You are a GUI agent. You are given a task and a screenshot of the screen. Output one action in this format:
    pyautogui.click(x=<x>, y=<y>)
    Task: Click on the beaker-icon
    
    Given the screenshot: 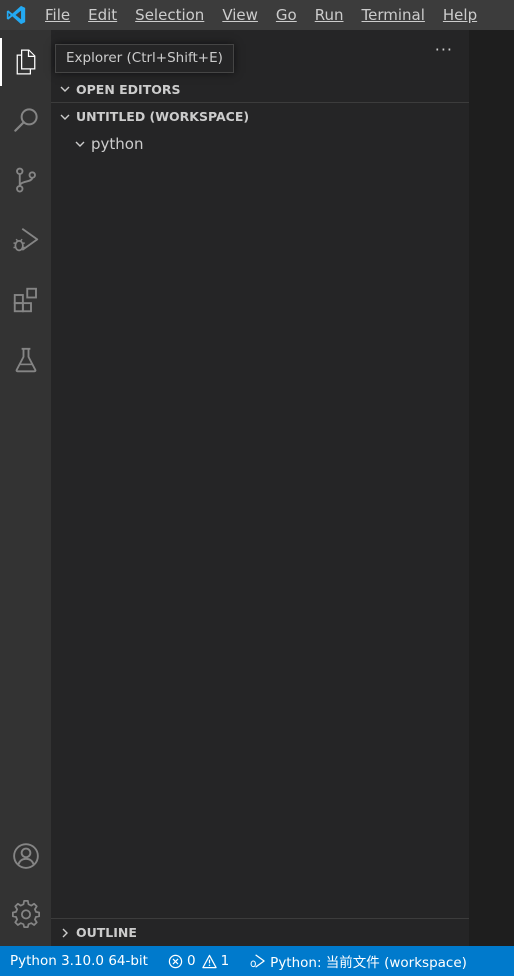 What is the action you would take?
    pyautogui.click(x=25, y=360)
    